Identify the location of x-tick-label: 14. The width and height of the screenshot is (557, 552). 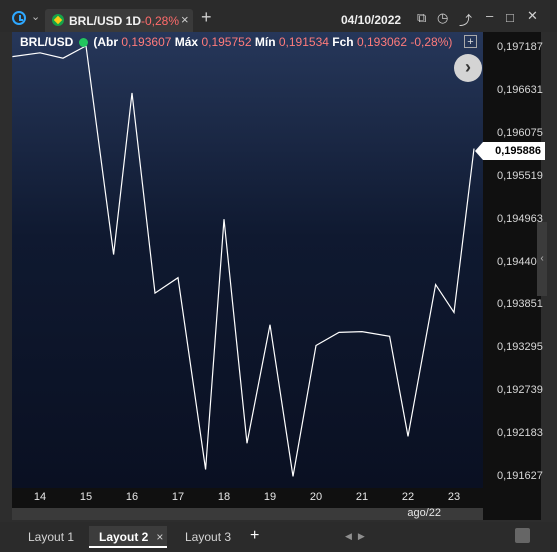
(40, 497).